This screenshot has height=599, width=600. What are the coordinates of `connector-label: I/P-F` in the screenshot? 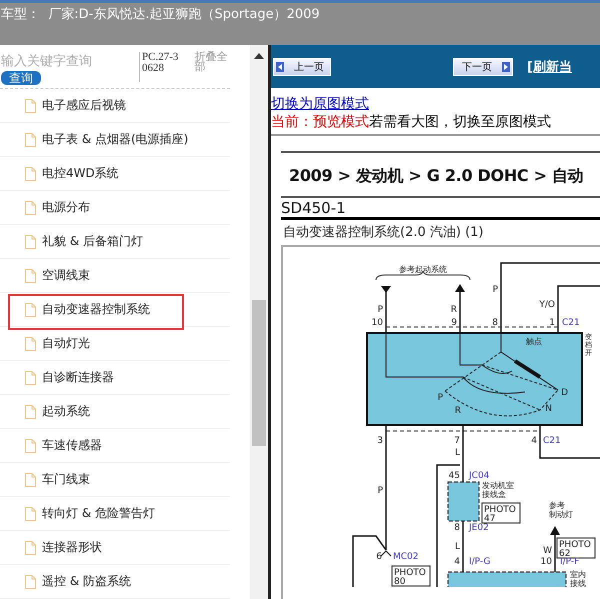 It's located at (570, 562).